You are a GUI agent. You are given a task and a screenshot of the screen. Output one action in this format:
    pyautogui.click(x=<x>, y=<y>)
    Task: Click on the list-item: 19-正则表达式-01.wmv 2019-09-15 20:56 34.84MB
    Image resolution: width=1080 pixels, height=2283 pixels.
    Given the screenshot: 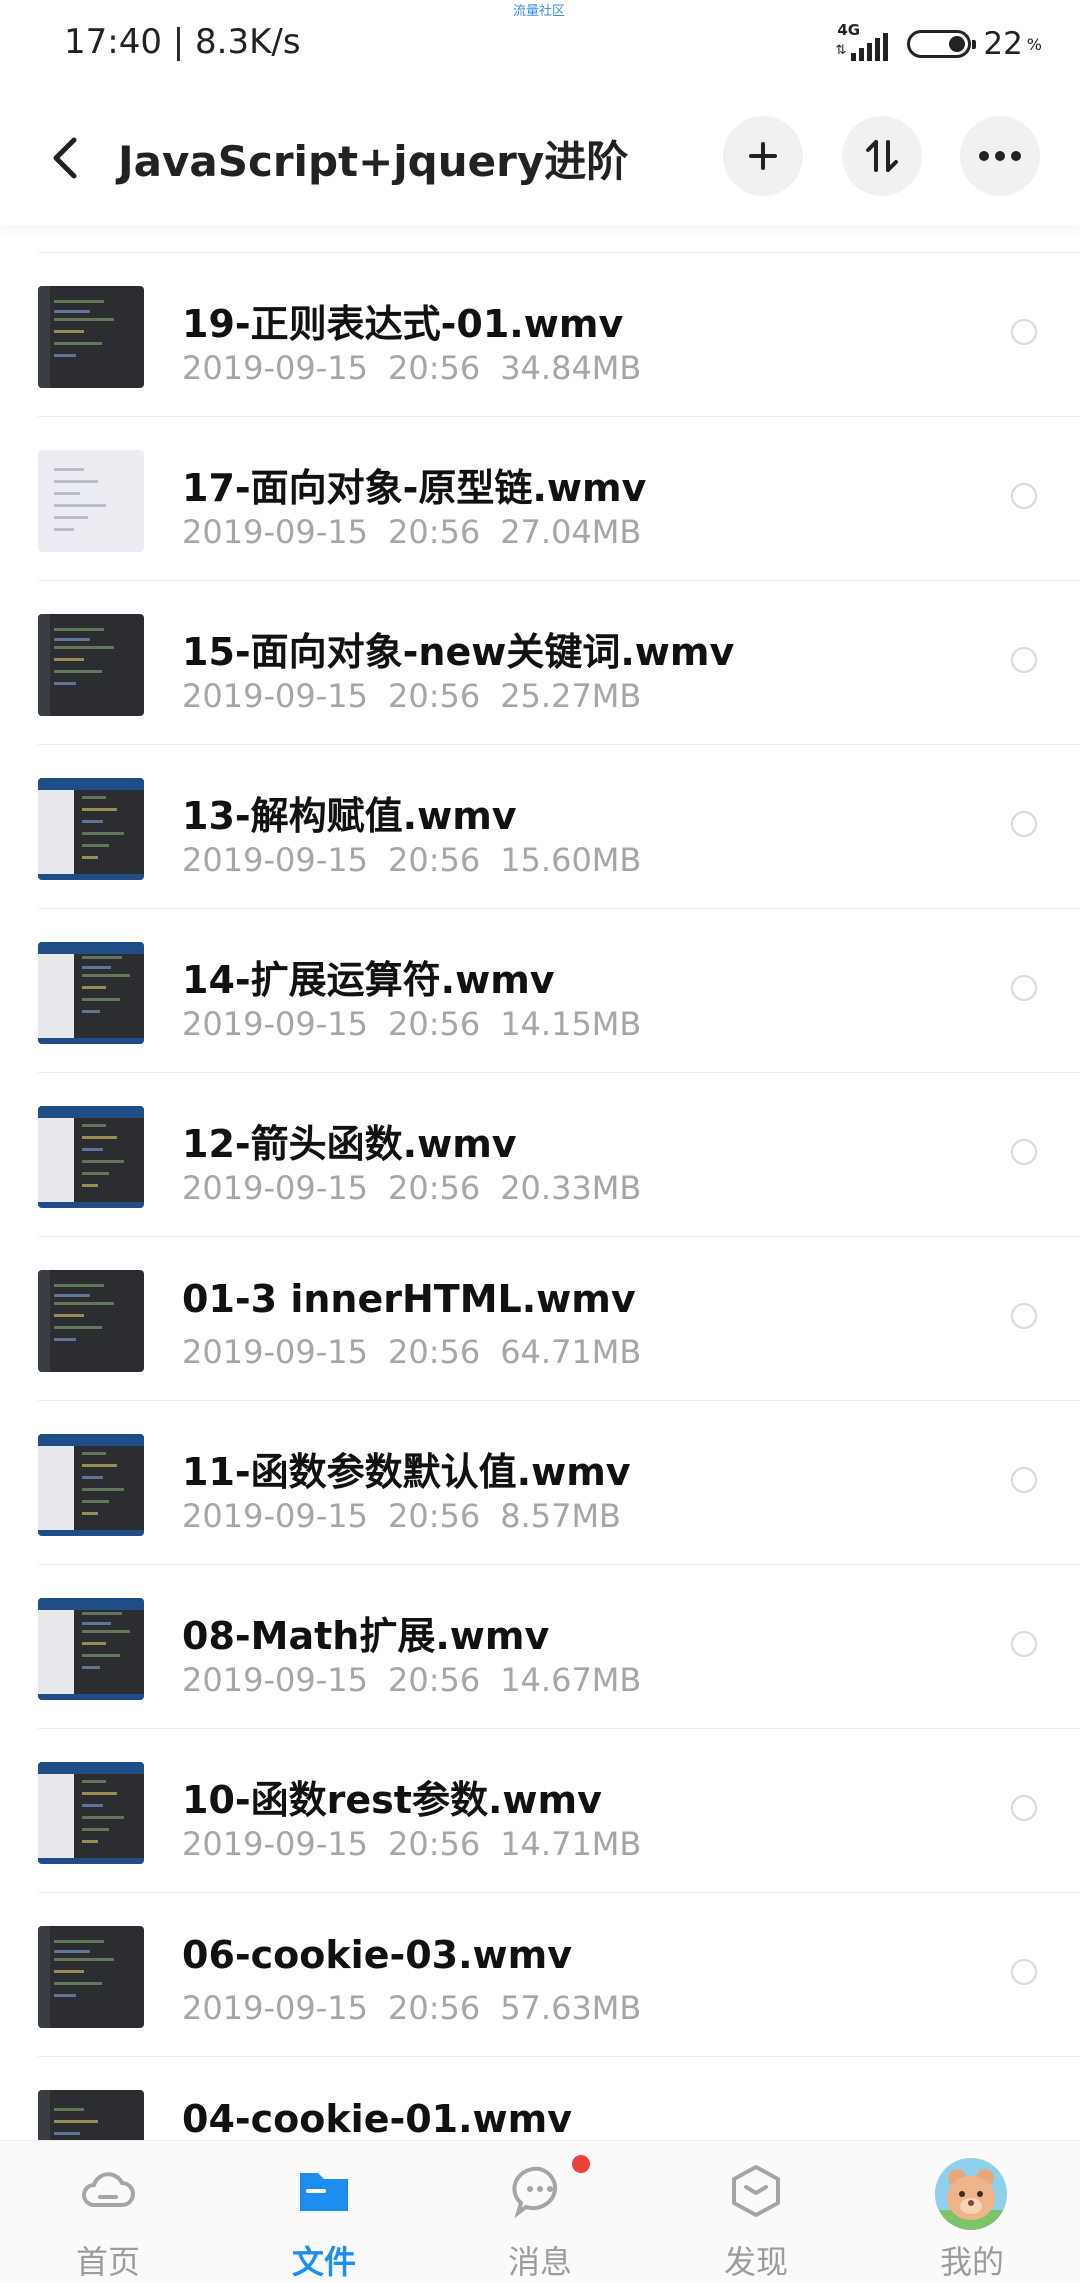 What is the action you would take?
    pyautogui.click(x=540, y=335)
    